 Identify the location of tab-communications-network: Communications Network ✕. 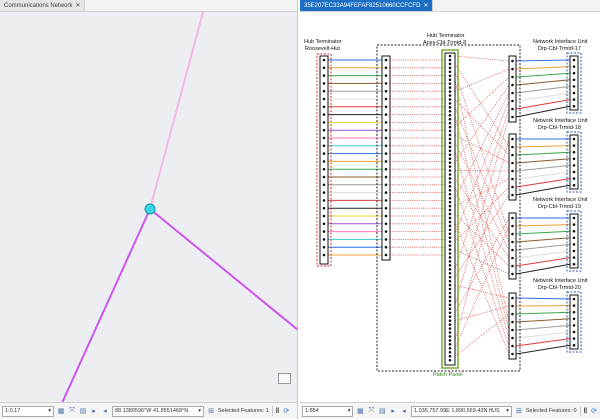
(43, 5).